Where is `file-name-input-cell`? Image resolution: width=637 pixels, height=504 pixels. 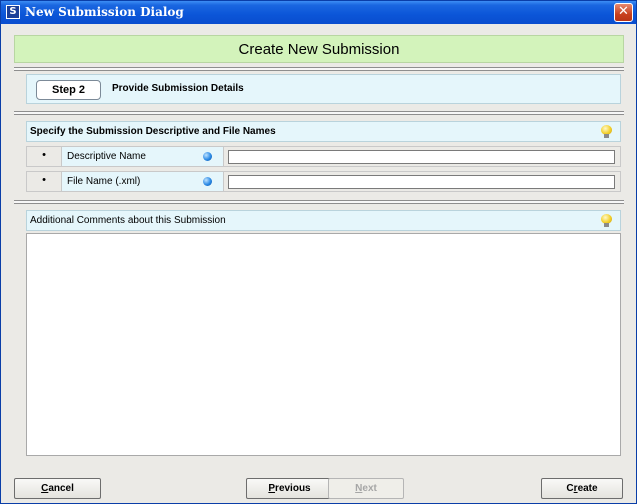
file-name-input-cell is located at coordinates (422, 181).